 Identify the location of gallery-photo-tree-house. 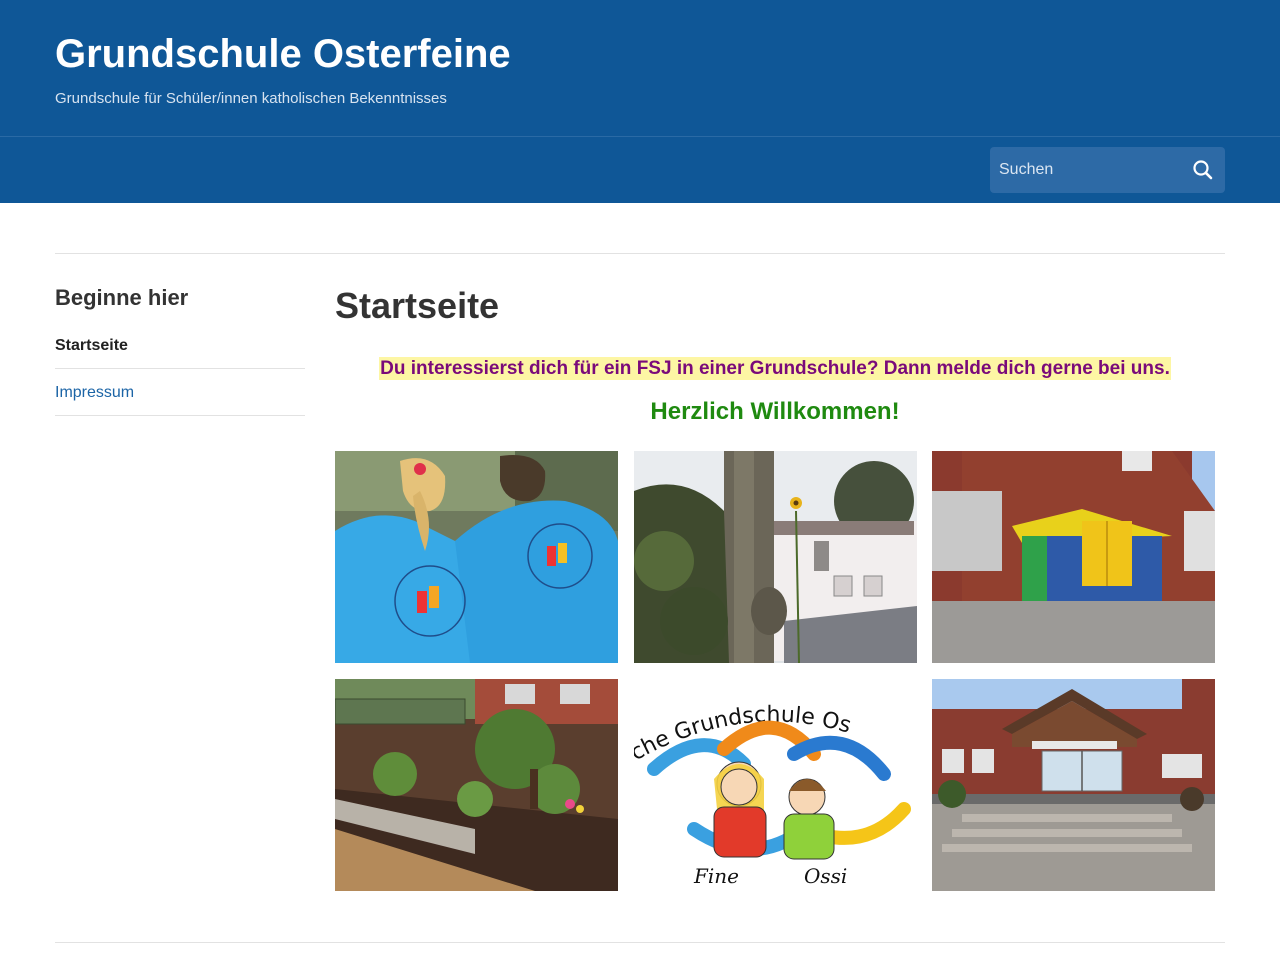
(775, 557).